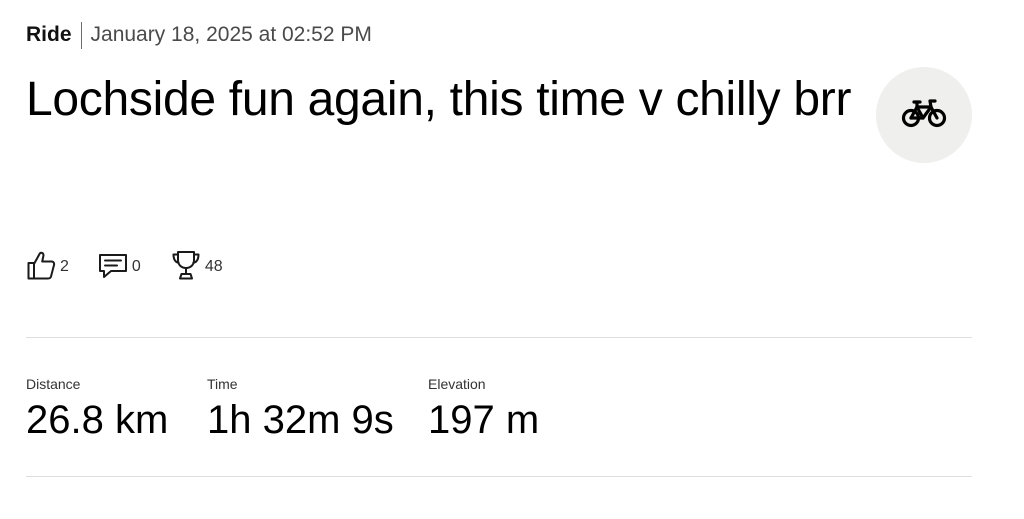 The image size is (1024, 519). I want to click on stat-label: Distance, so click(53, 384).